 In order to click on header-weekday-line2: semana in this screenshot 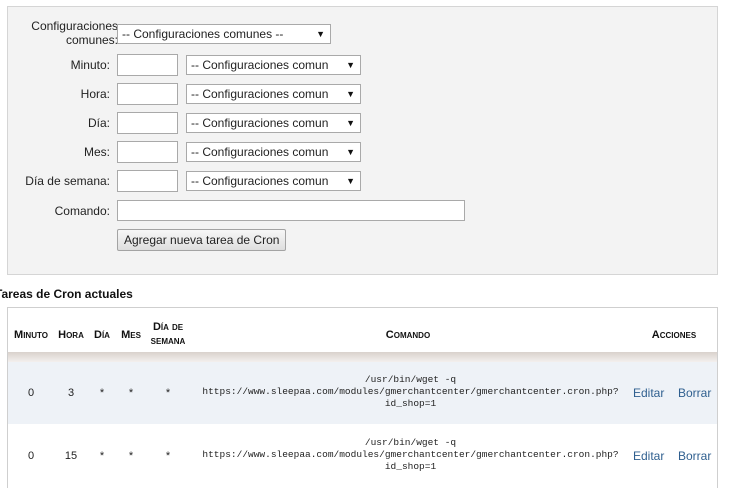, I will do `click(168, 341)`.